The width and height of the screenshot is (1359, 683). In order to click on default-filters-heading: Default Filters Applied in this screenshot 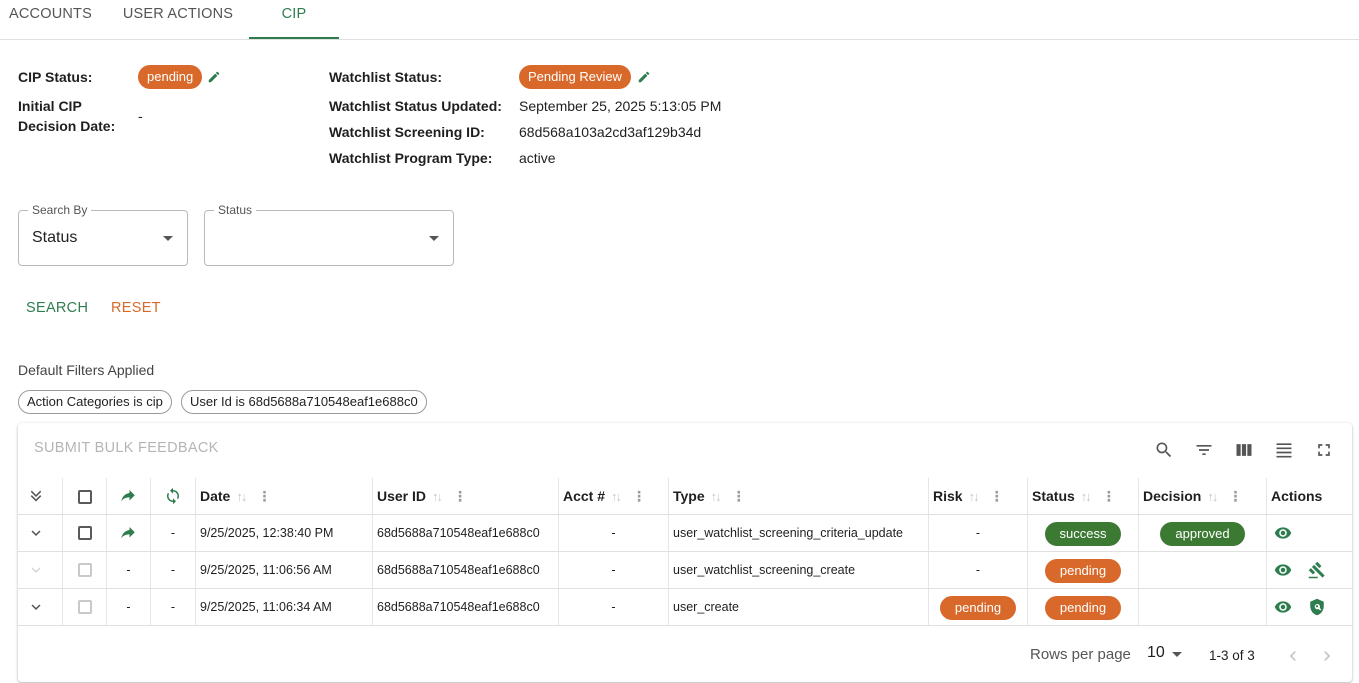, I will do `click(86, 370)`.